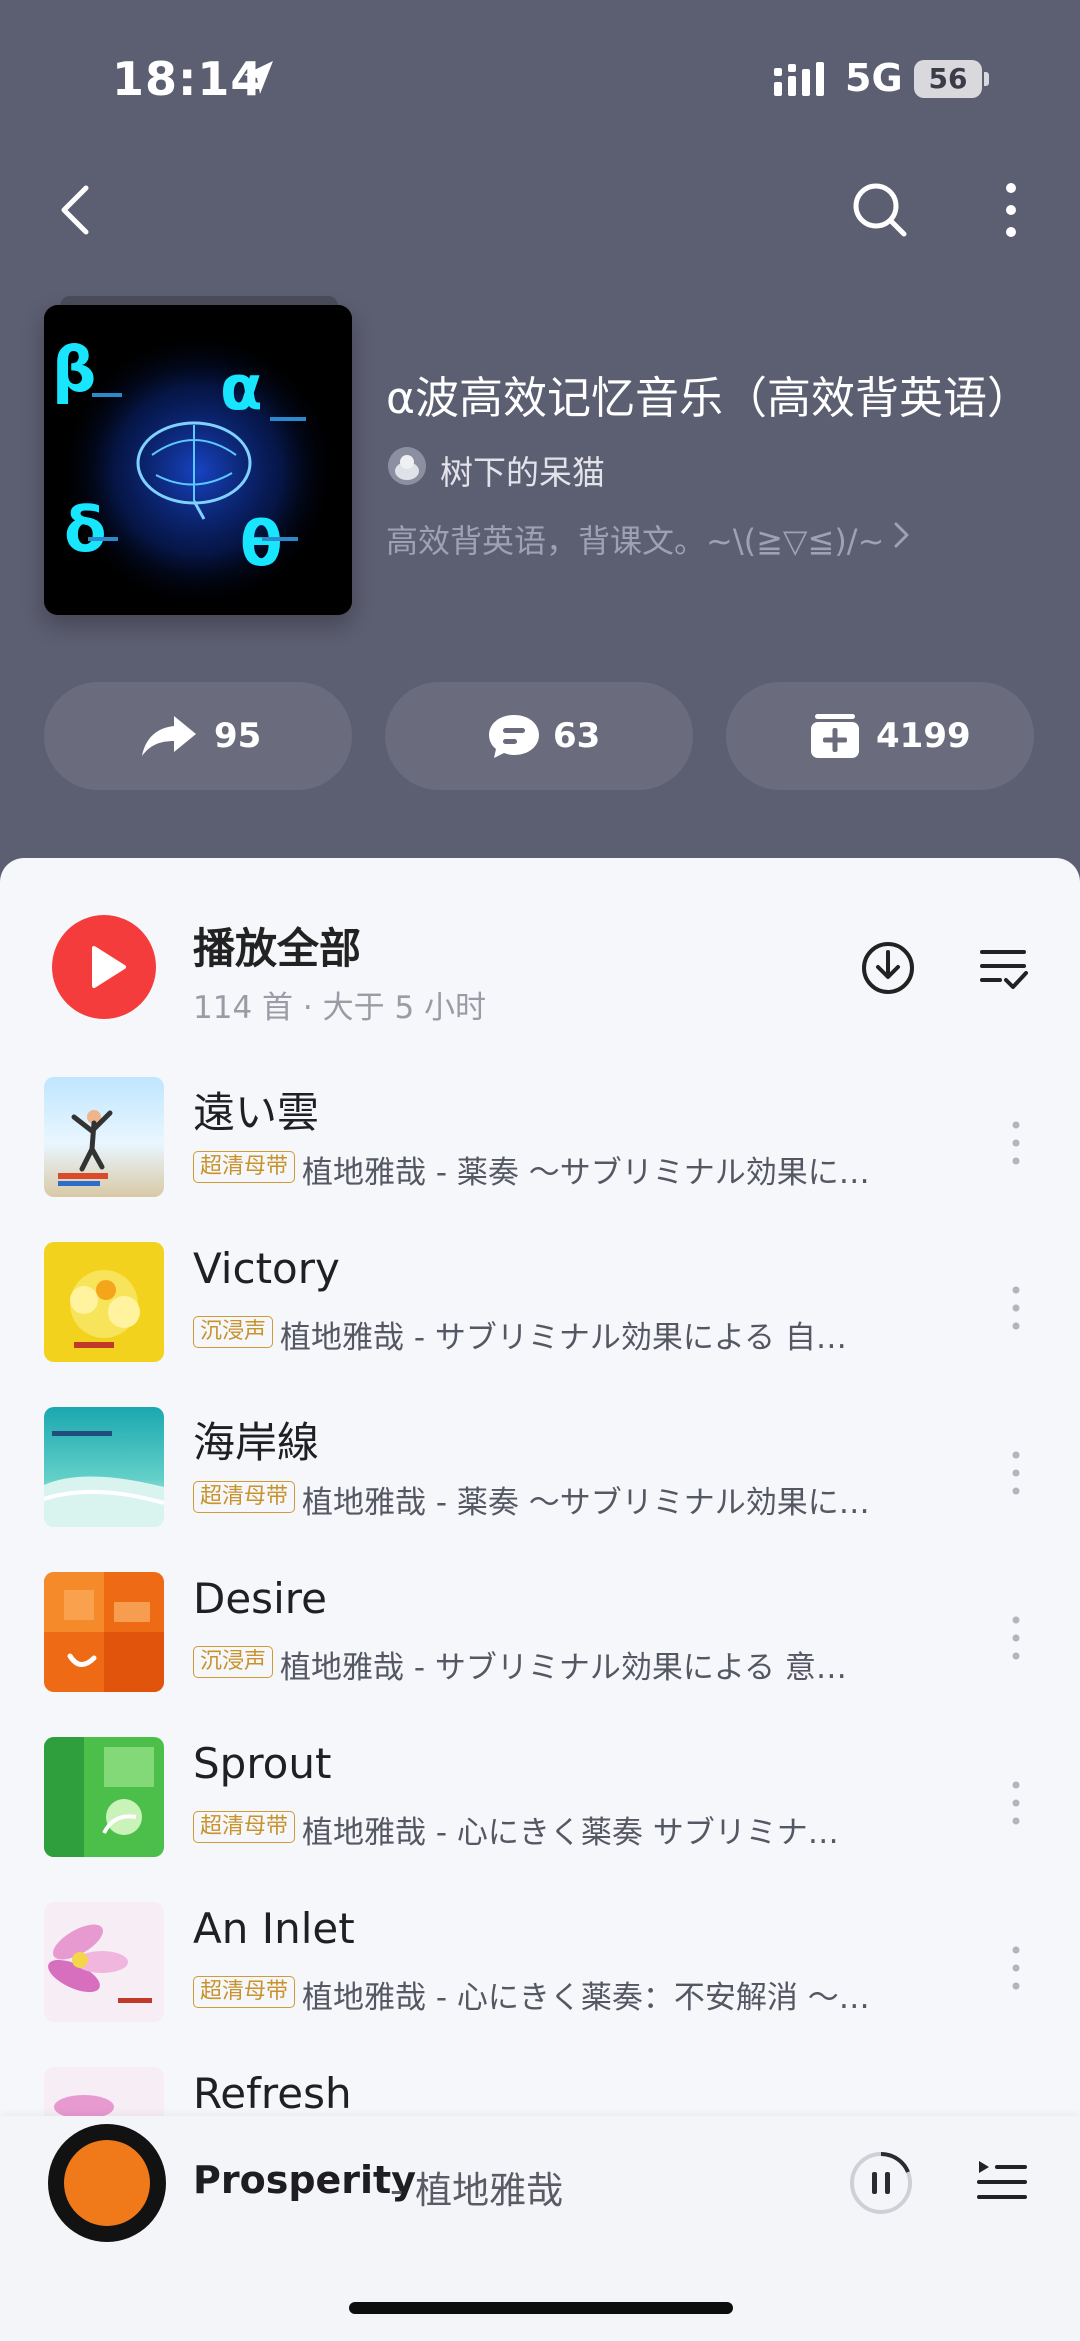  What do you see at coordinates (256, 1112) in the screenshot?
I see `song-title: 遠い雲` at bounding box center [256, 1112].